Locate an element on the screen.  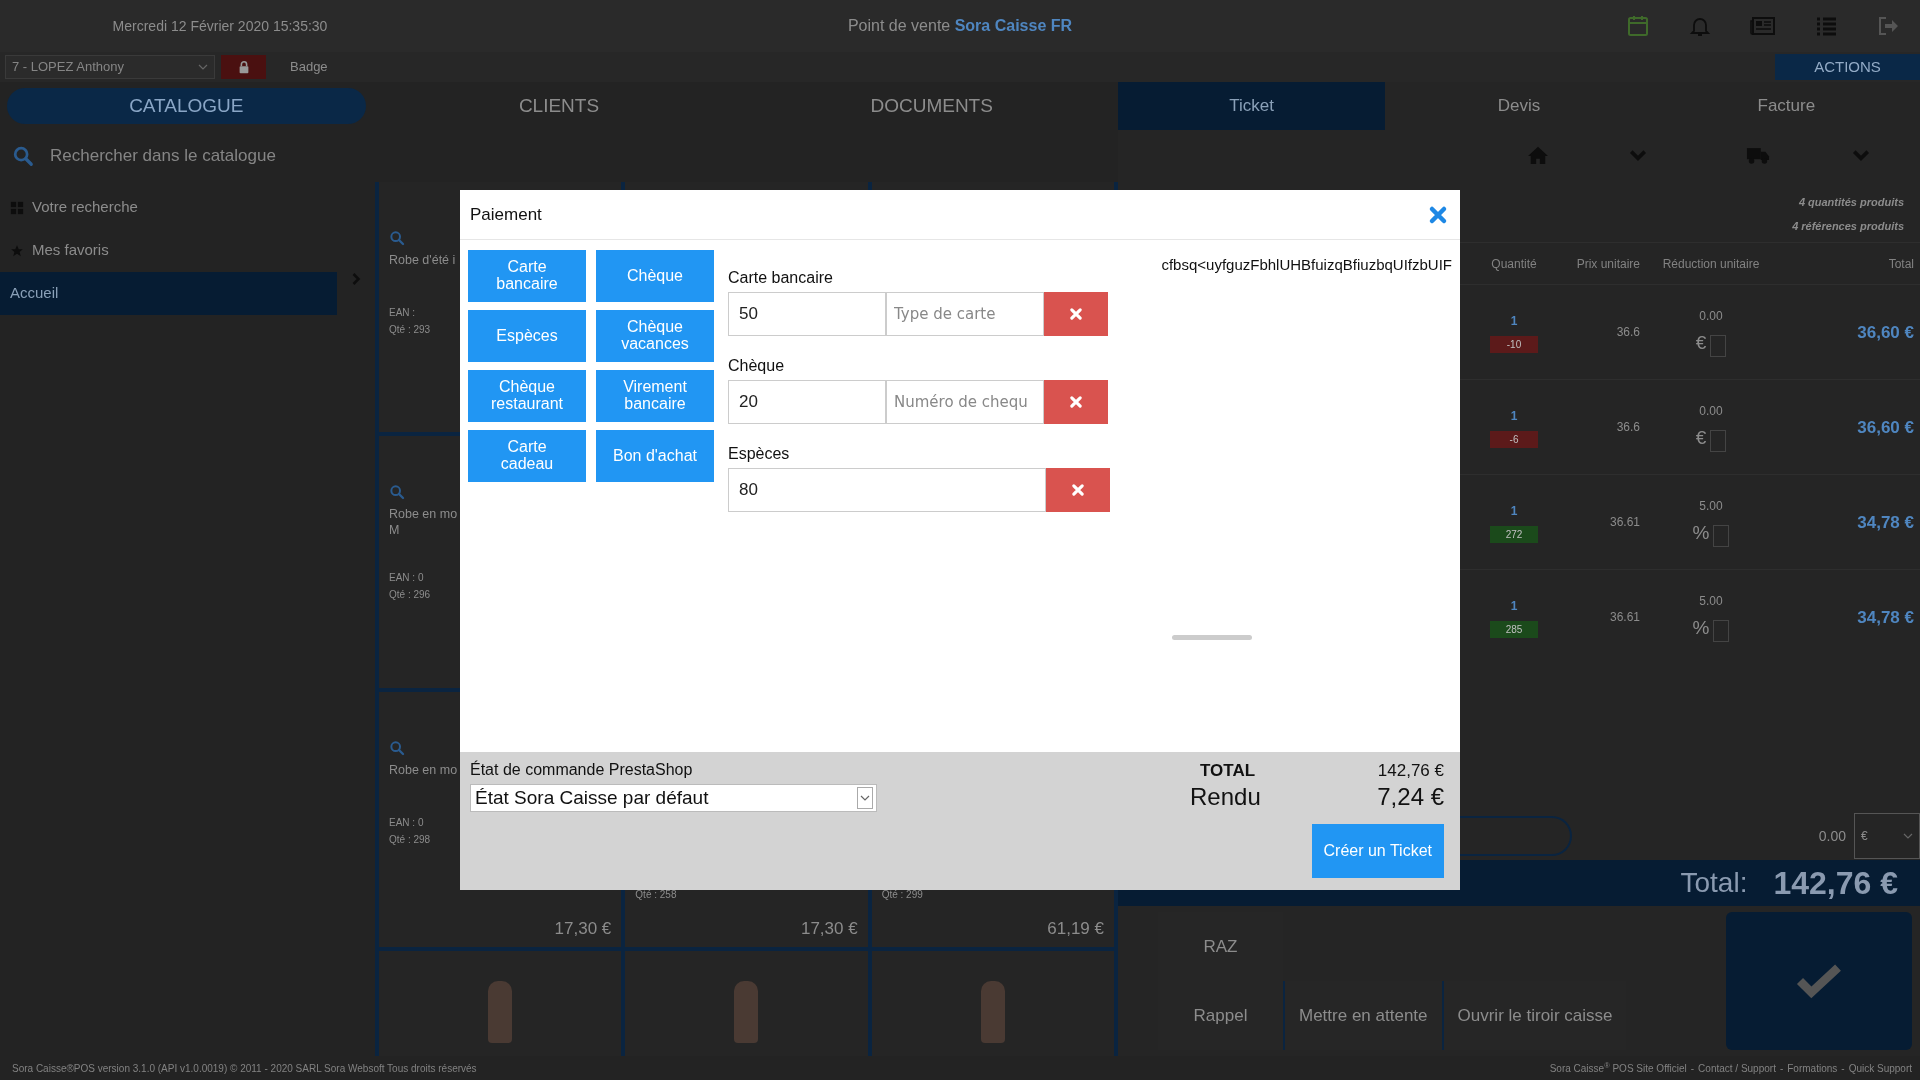
payment-label: Chèque is located at coordinates (757, 366).